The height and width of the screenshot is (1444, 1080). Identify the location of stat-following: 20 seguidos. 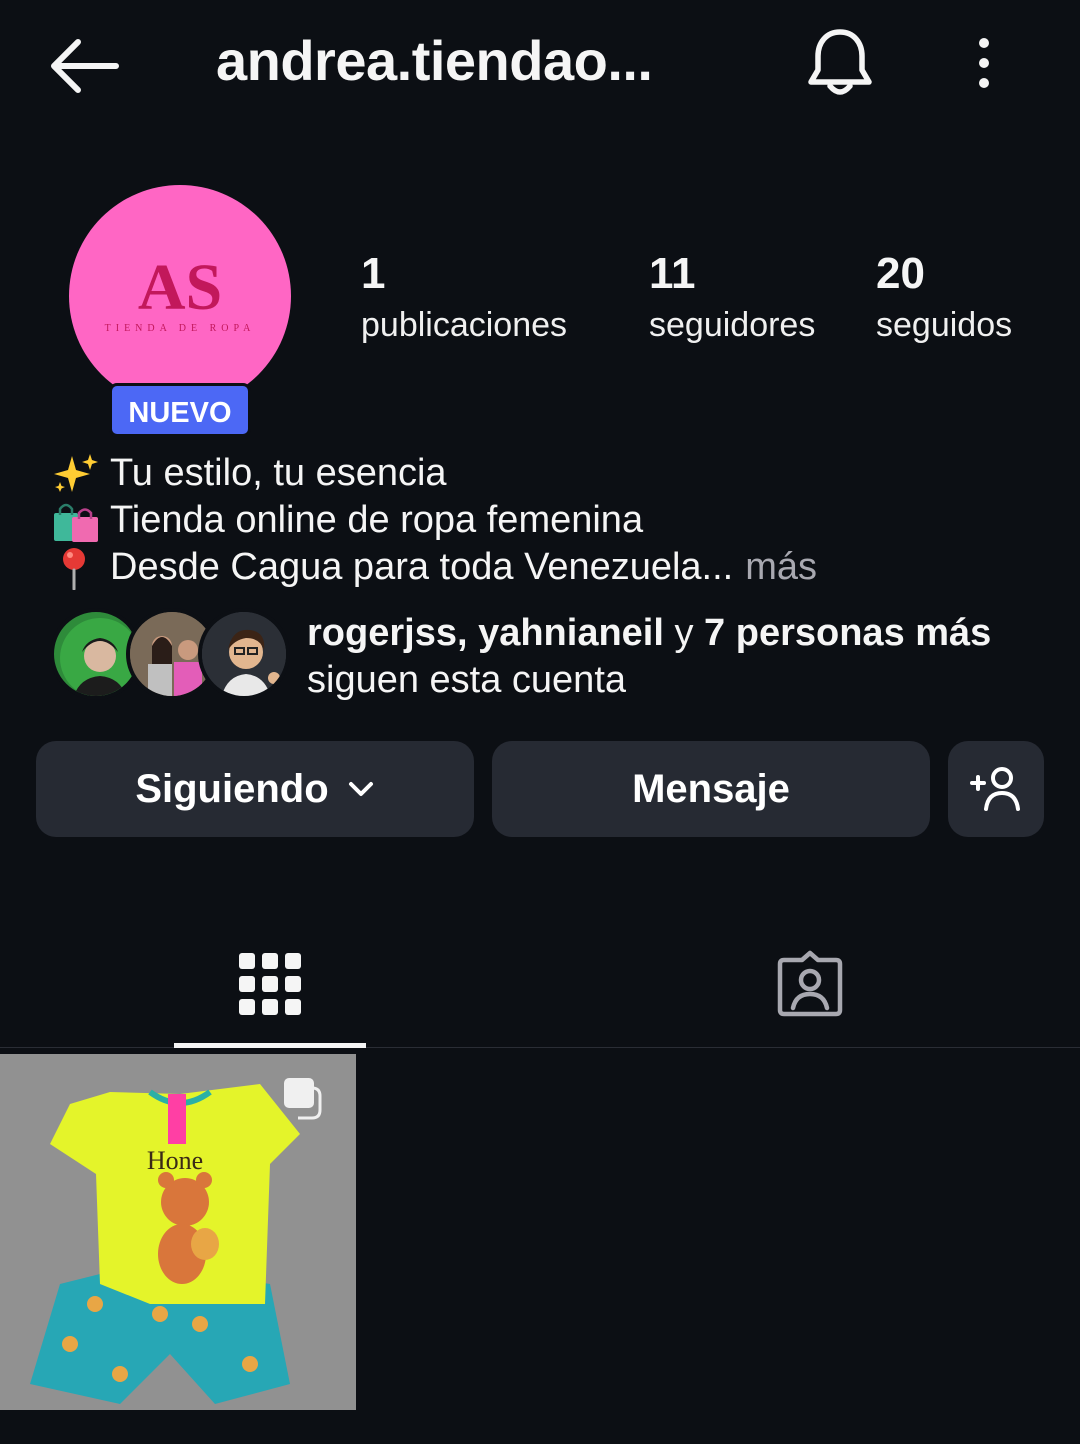
(944, 299).